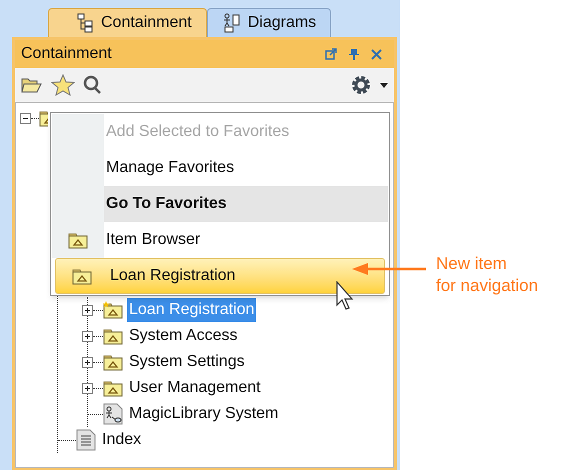 The height and width of the screenshot is (470, 578). I want to click on panel-title: Containment, so click(67, 54).